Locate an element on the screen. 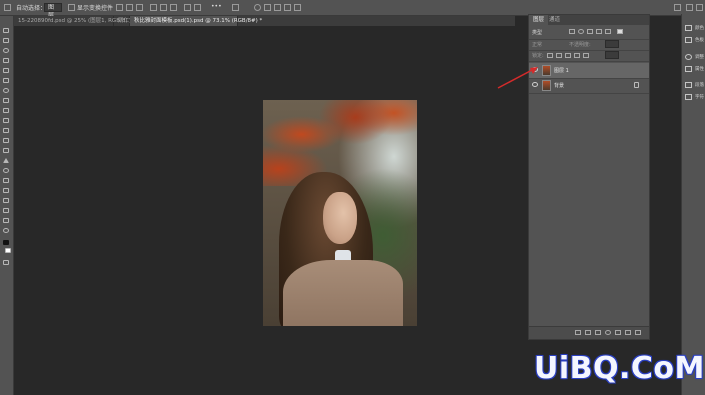  kind-filter: 类型 is located at coordinates (537, 32).